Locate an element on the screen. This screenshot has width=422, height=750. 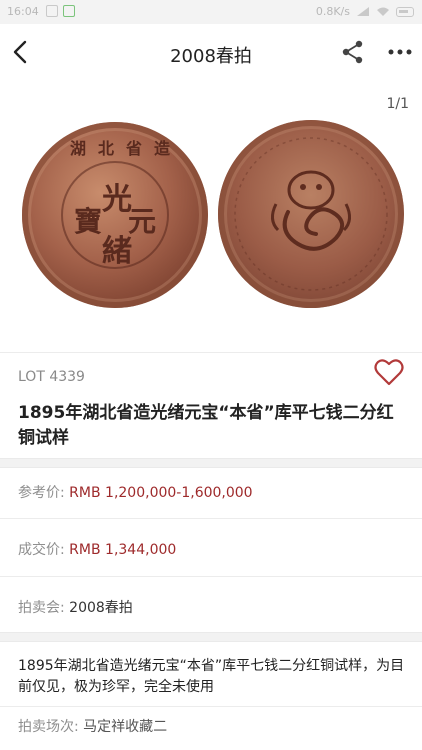
auction-row: 拍卖会: 2008春拍 is located at coordinates (75, 607).